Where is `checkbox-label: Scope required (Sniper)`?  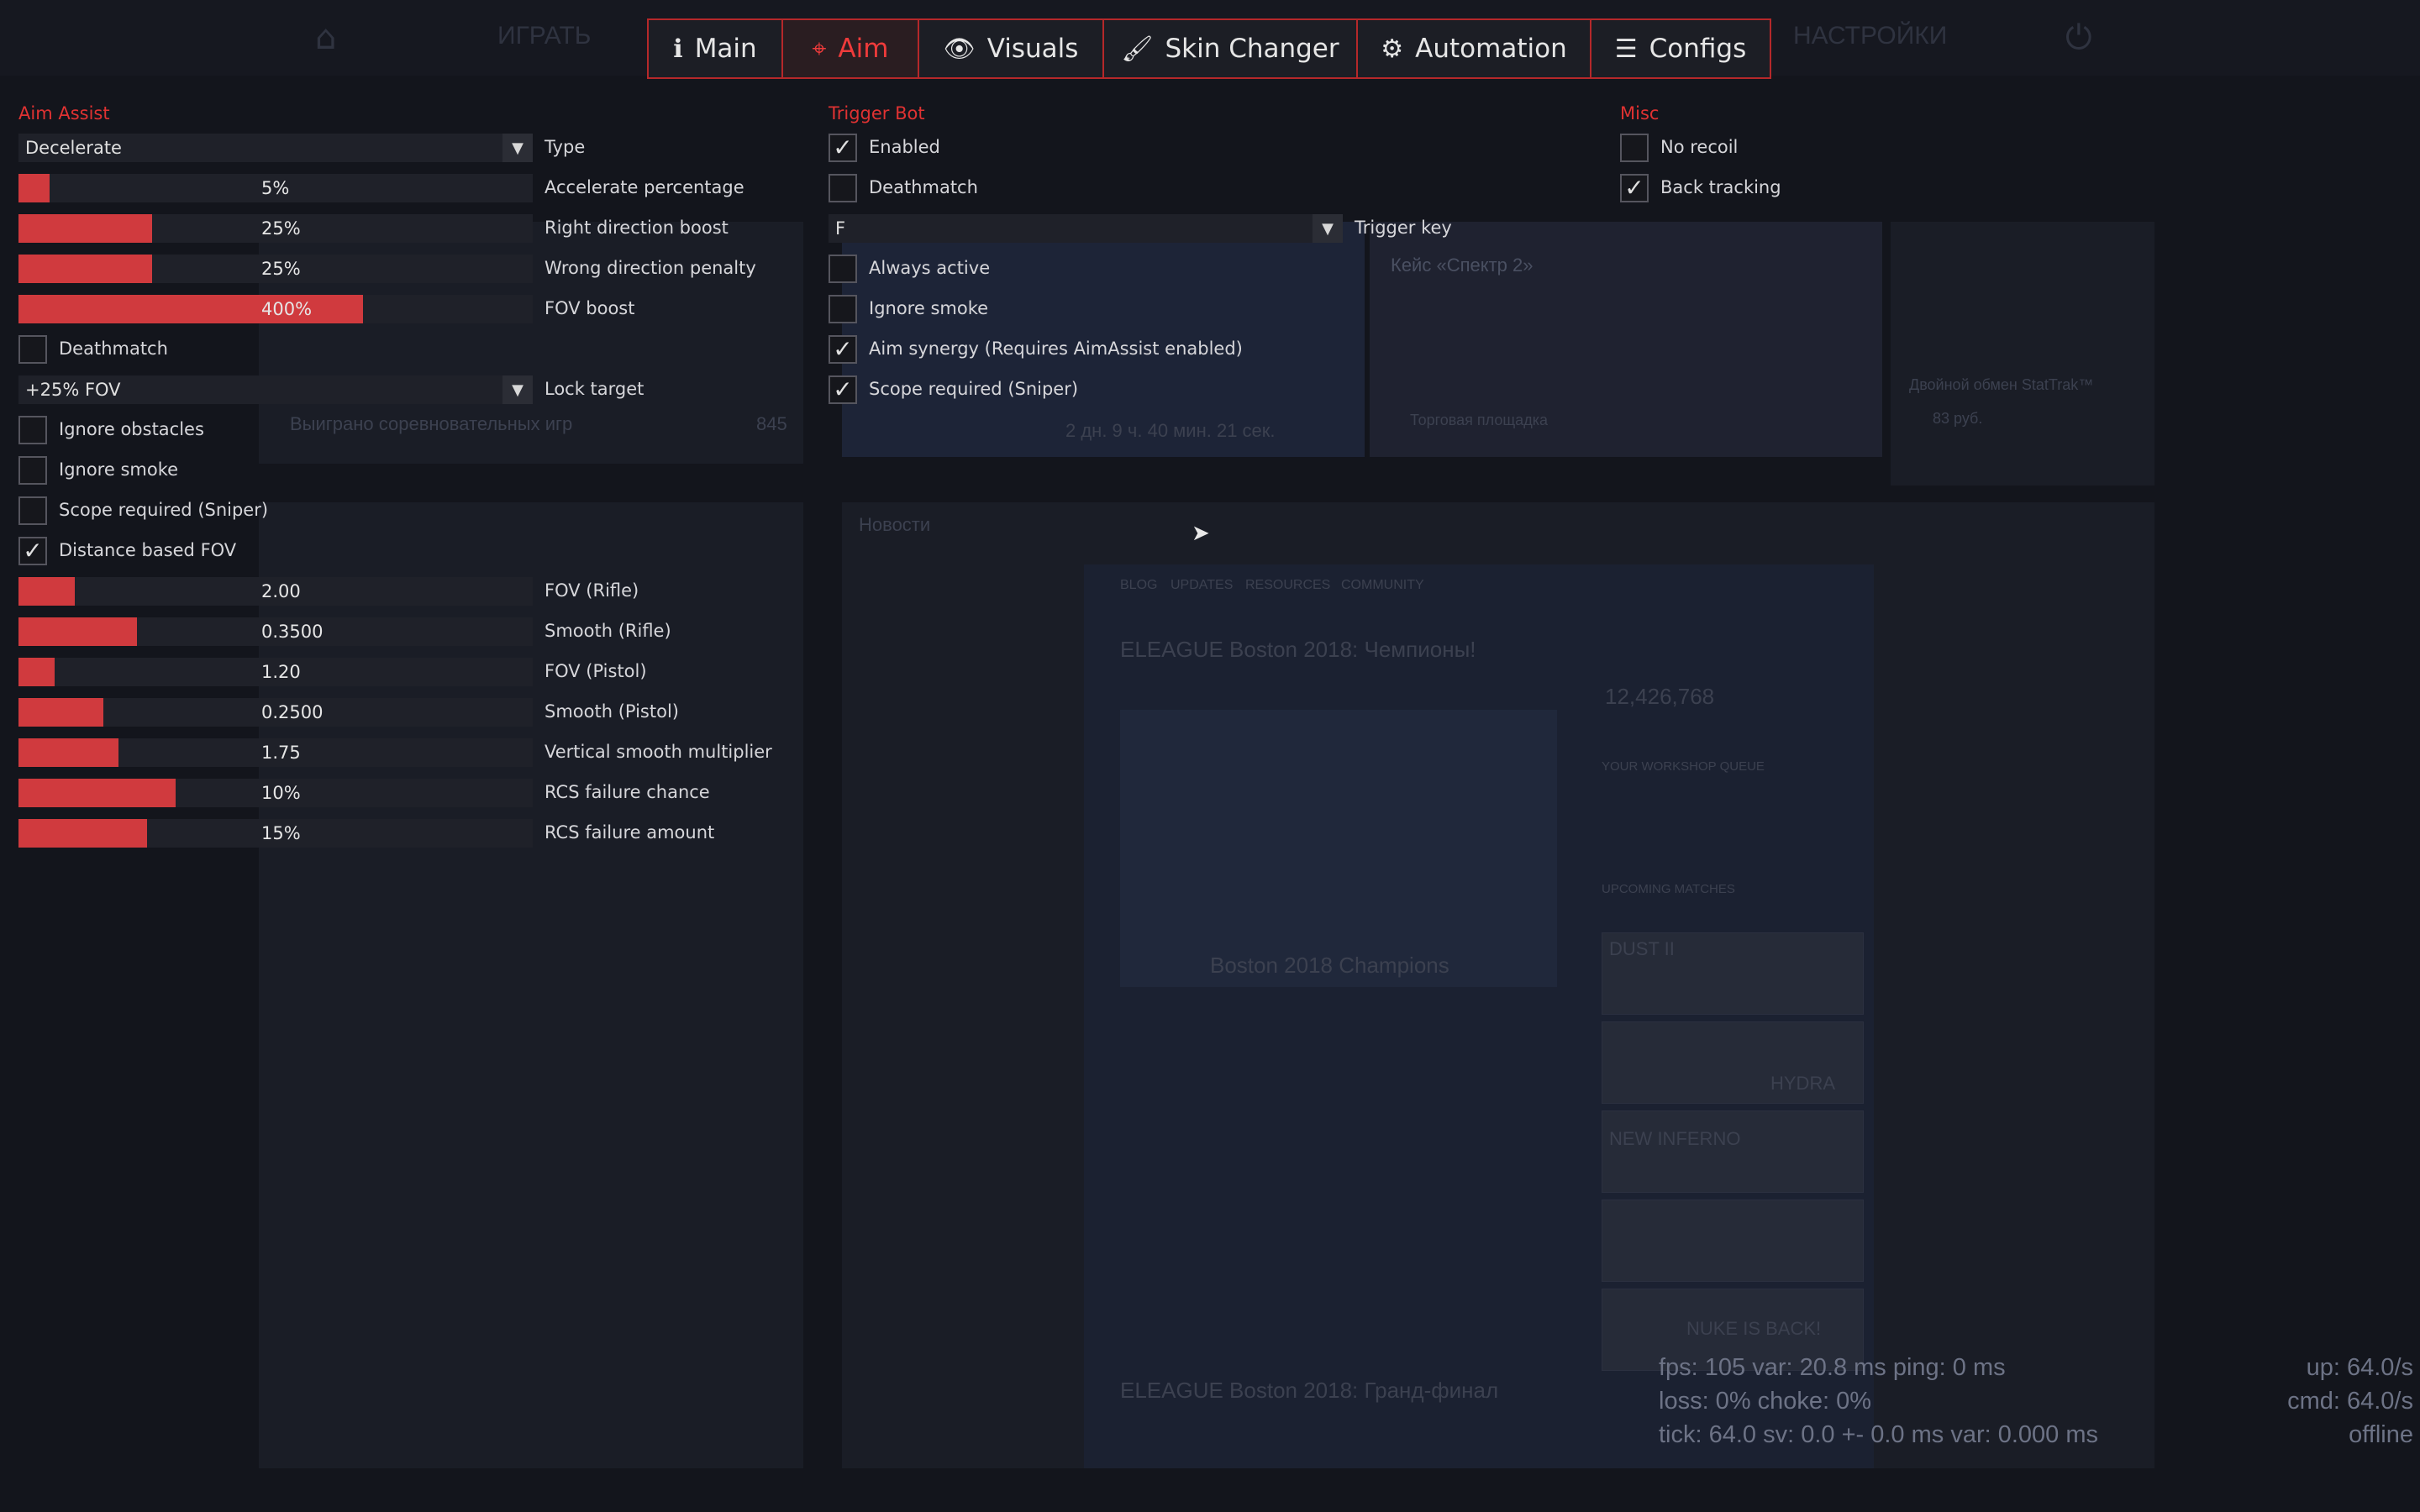
checkbox-label: Scope required (Sniper) is located at coordinates (164, 510).